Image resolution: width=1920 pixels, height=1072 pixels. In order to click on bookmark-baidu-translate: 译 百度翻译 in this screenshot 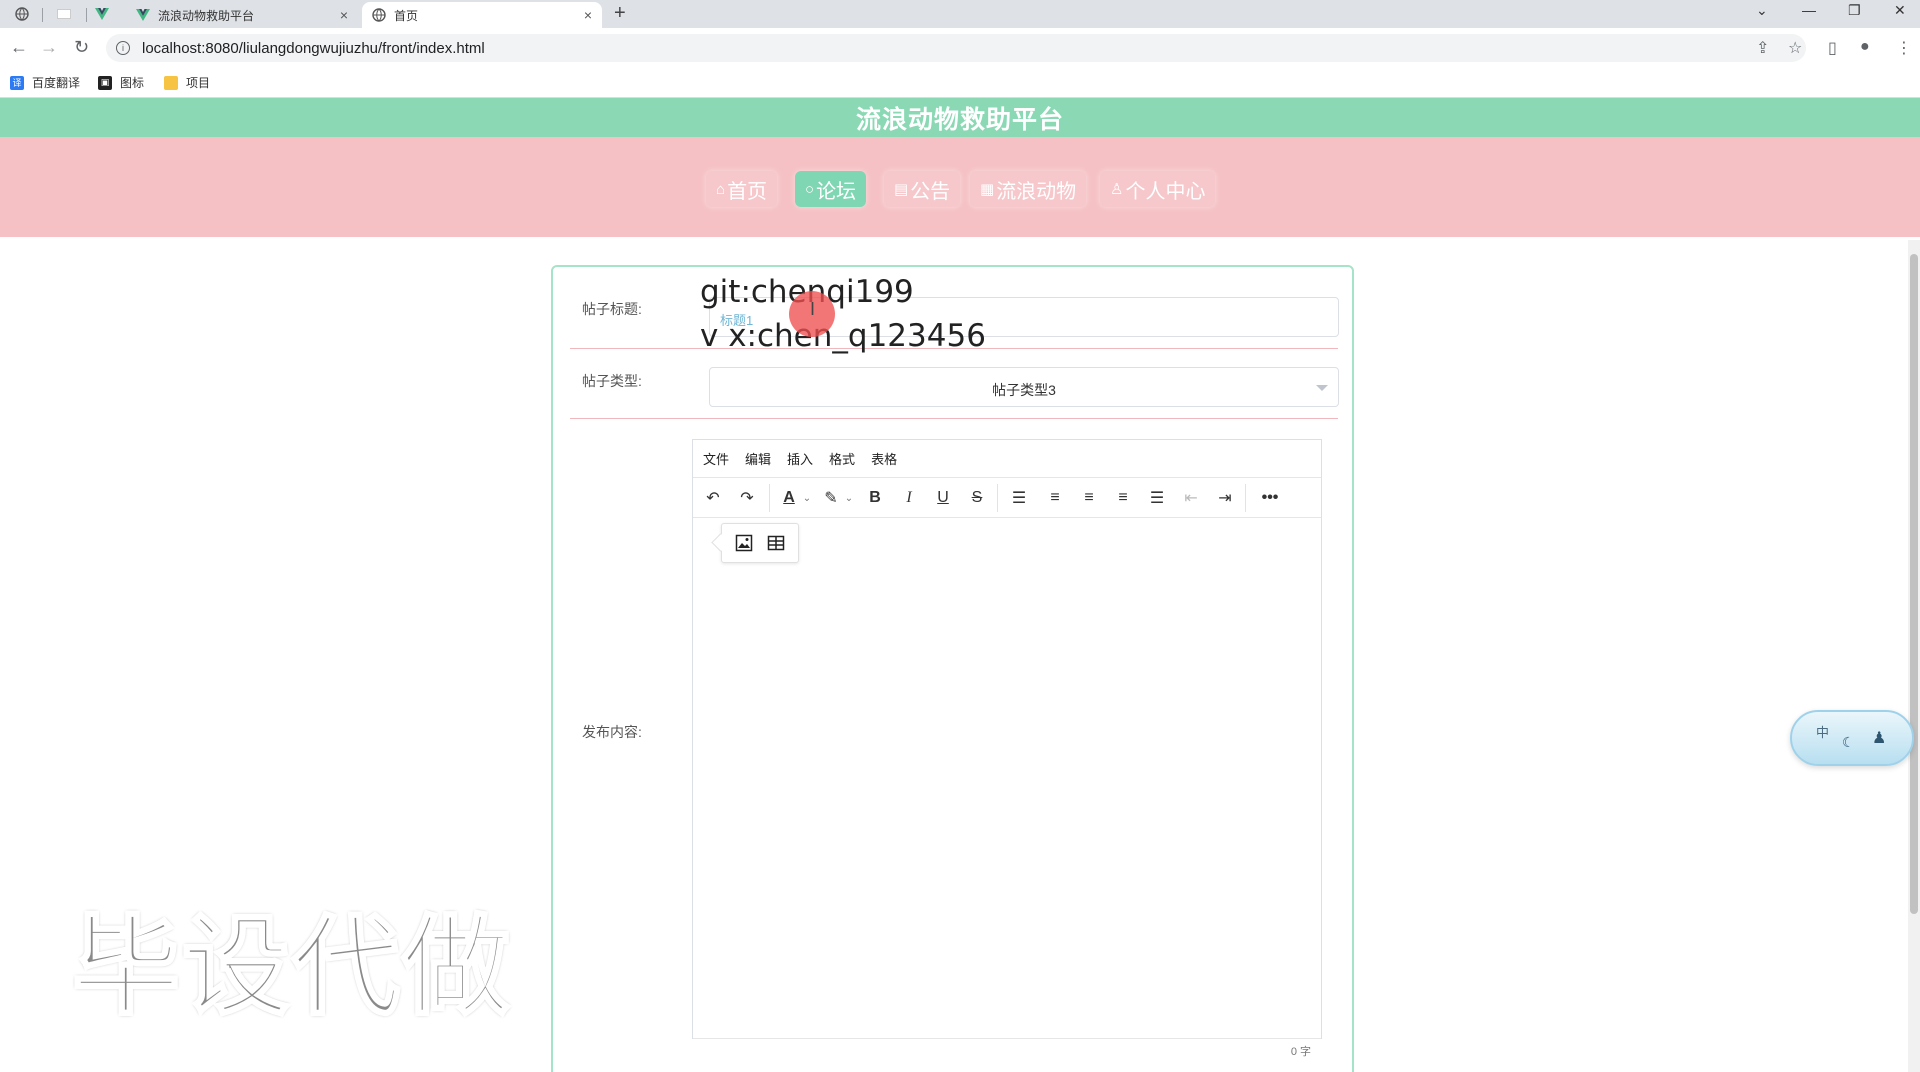, I will do `click(45, 82)`.